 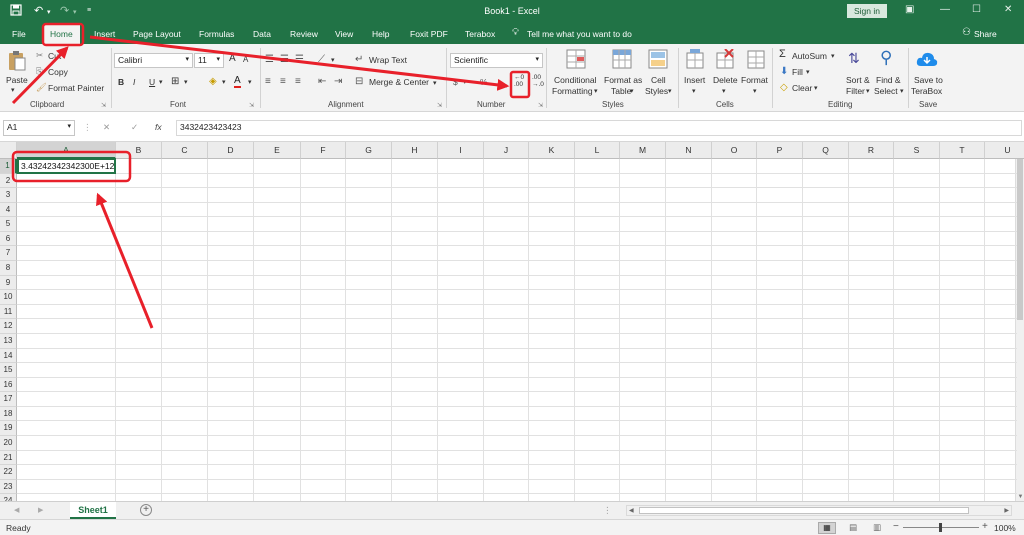 What do you see at coordinates (250, 82) in the screenshot?
I see `font-color-dropdown-icon: ▾` at bounding box center [250, 82].